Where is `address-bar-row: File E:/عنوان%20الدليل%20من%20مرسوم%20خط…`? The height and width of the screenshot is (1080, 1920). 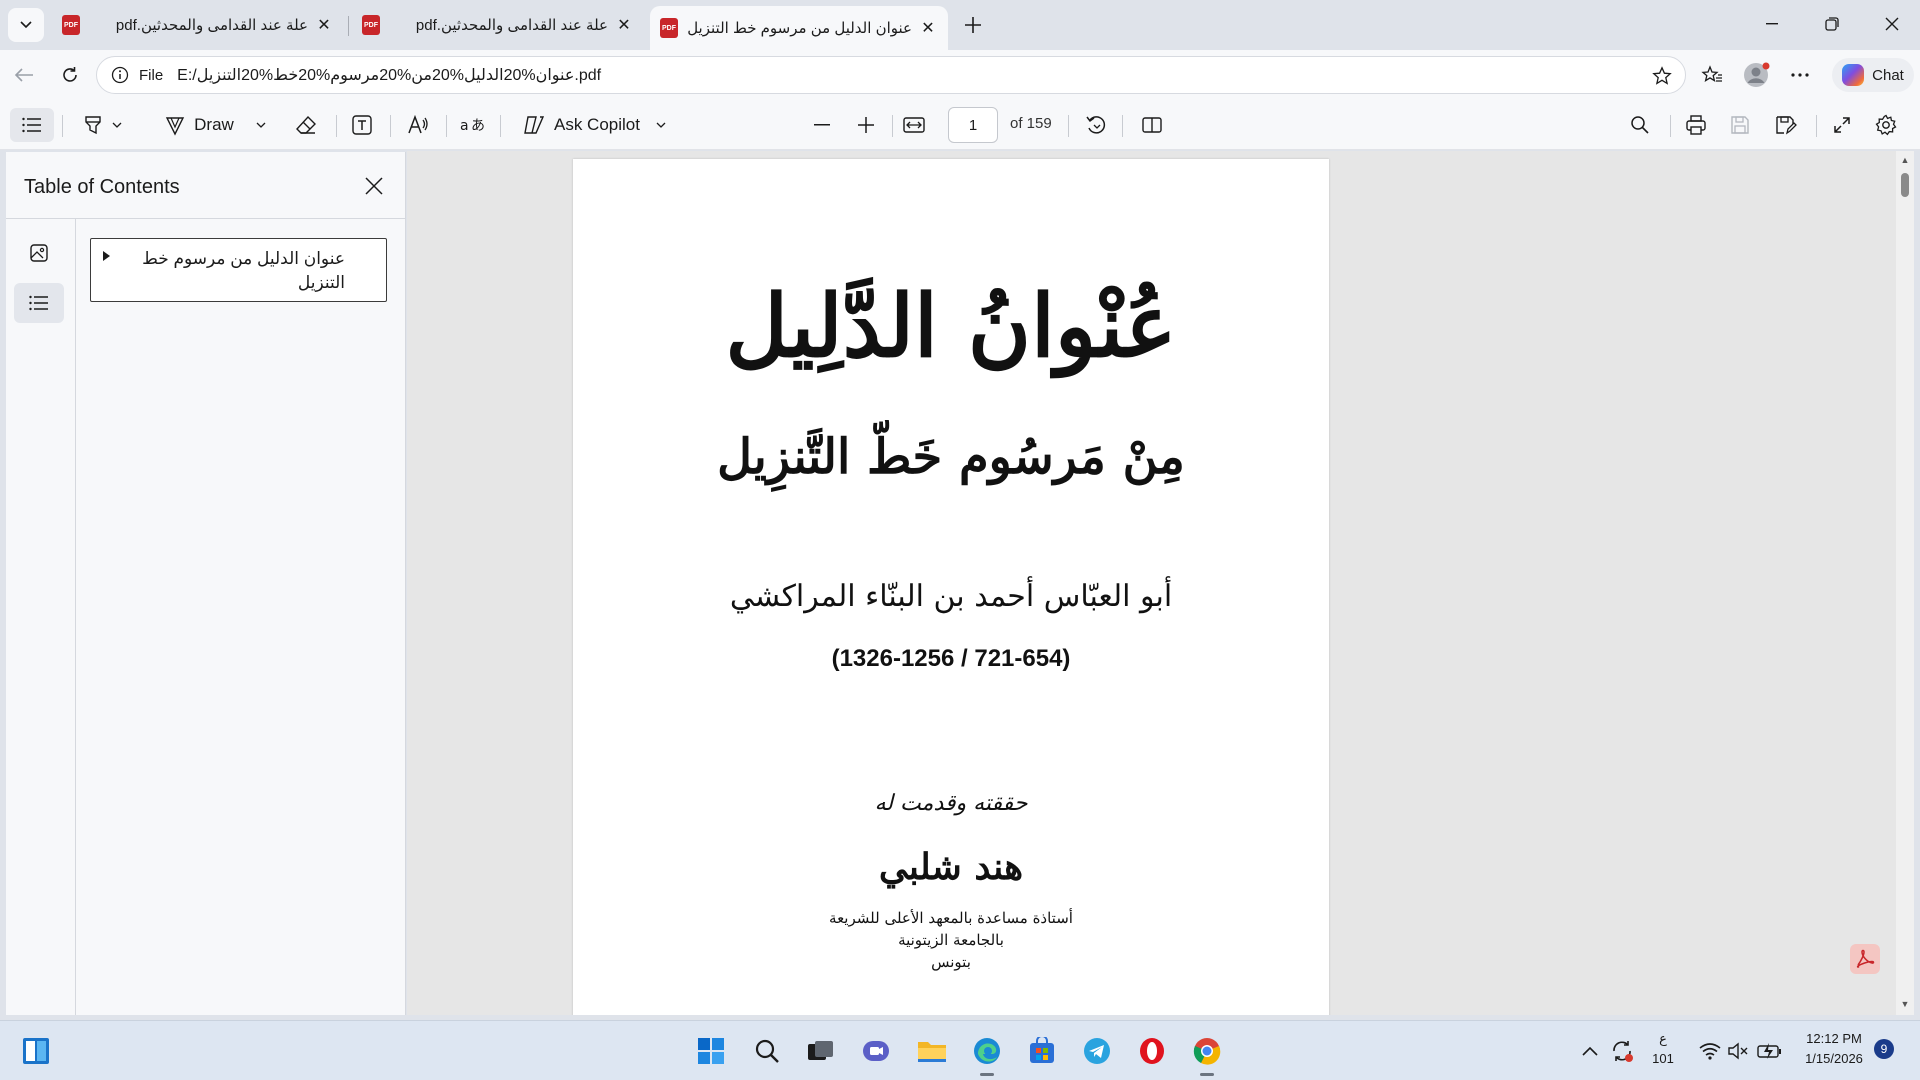 address-bar-row: File E:/عنوان%20الدليل%20من%20مرسوم%20خط… is located at coordinates (960, 75).